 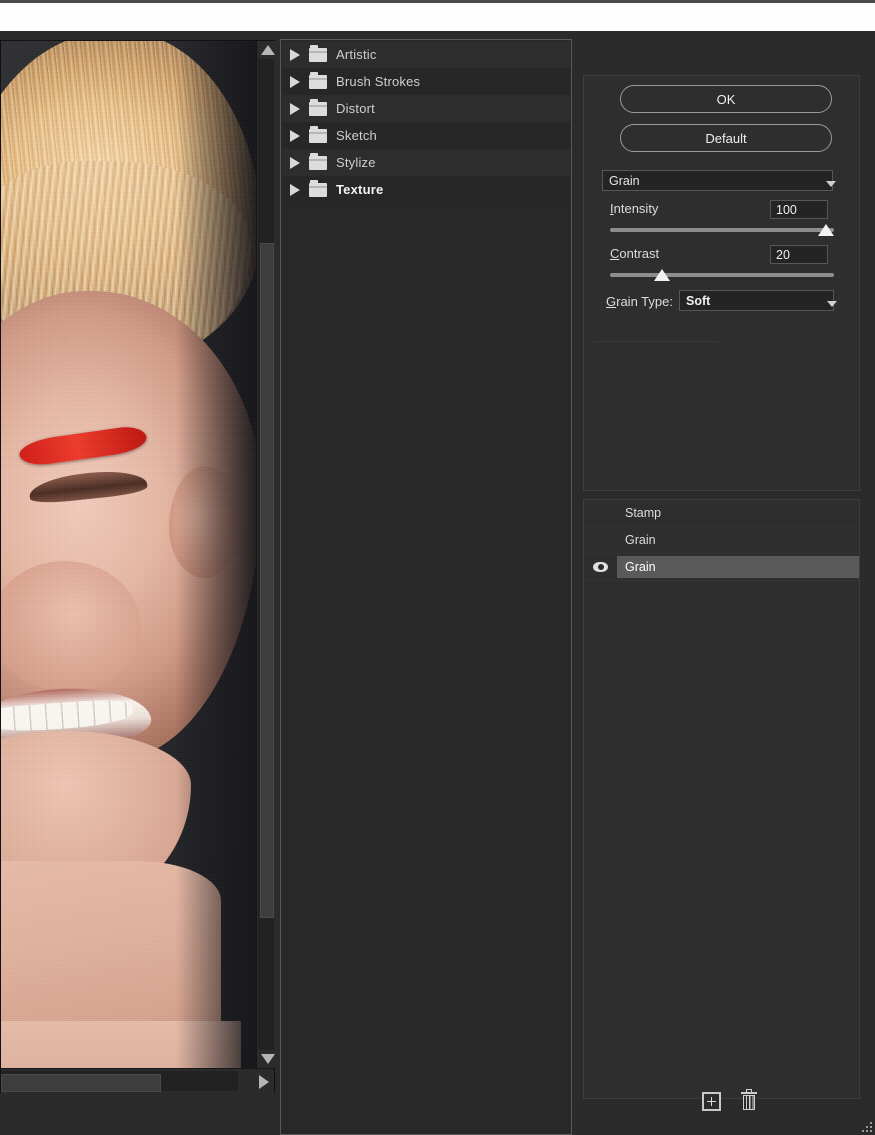 What do you see at coordinates (378, 81) in the screenshot?
I see `filter-category-label: Brush Strokes` at bounding box center [378, 81].